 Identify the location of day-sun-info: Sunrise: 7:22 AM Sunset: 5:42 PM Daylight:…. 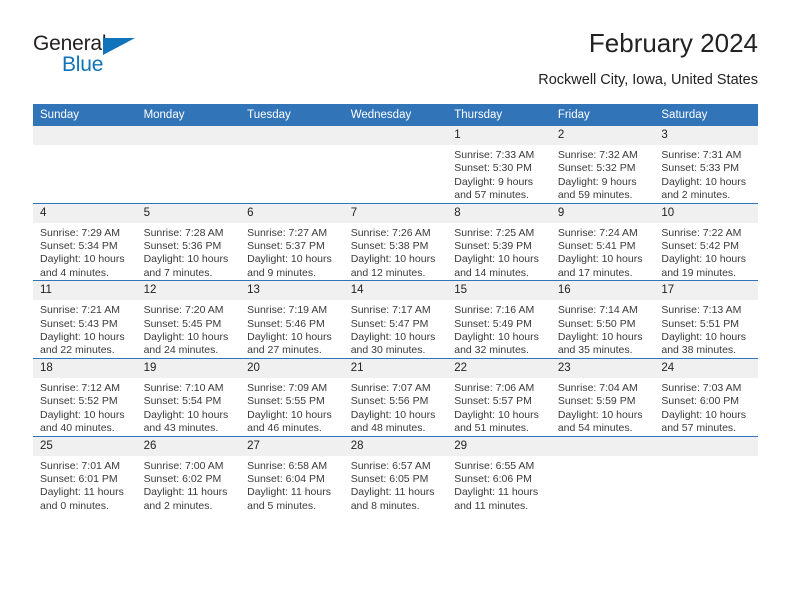
(706, 252).